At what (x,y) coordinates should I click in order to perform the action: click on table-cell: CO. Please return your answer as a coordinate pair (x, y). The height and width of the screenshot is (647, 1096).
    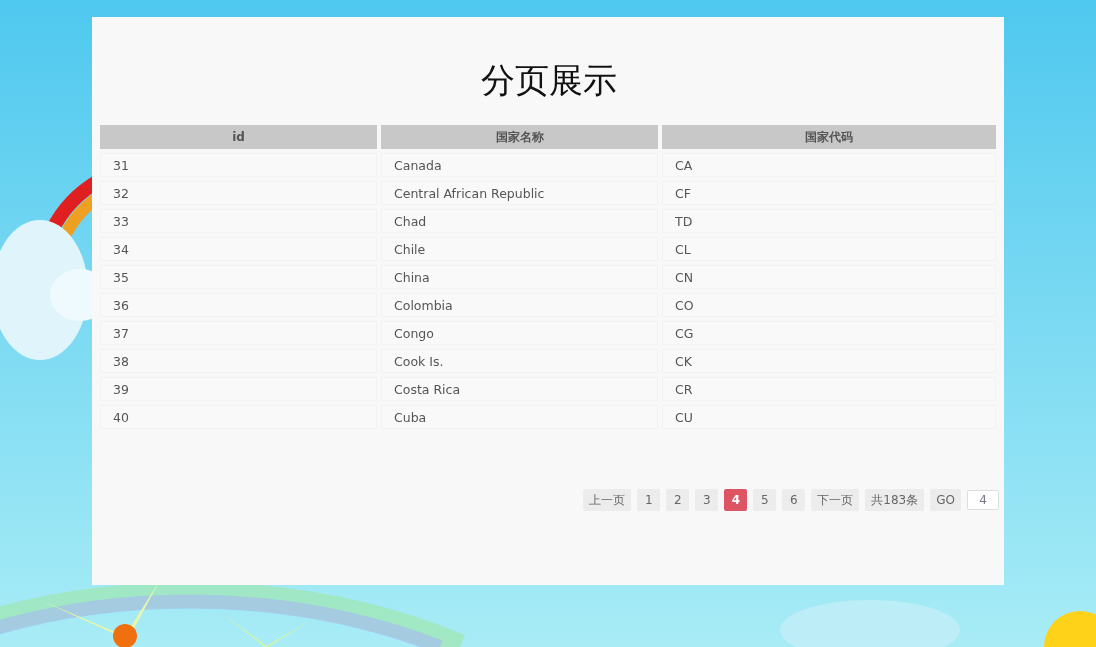
    Looking at the image, I should click on (829, 305).